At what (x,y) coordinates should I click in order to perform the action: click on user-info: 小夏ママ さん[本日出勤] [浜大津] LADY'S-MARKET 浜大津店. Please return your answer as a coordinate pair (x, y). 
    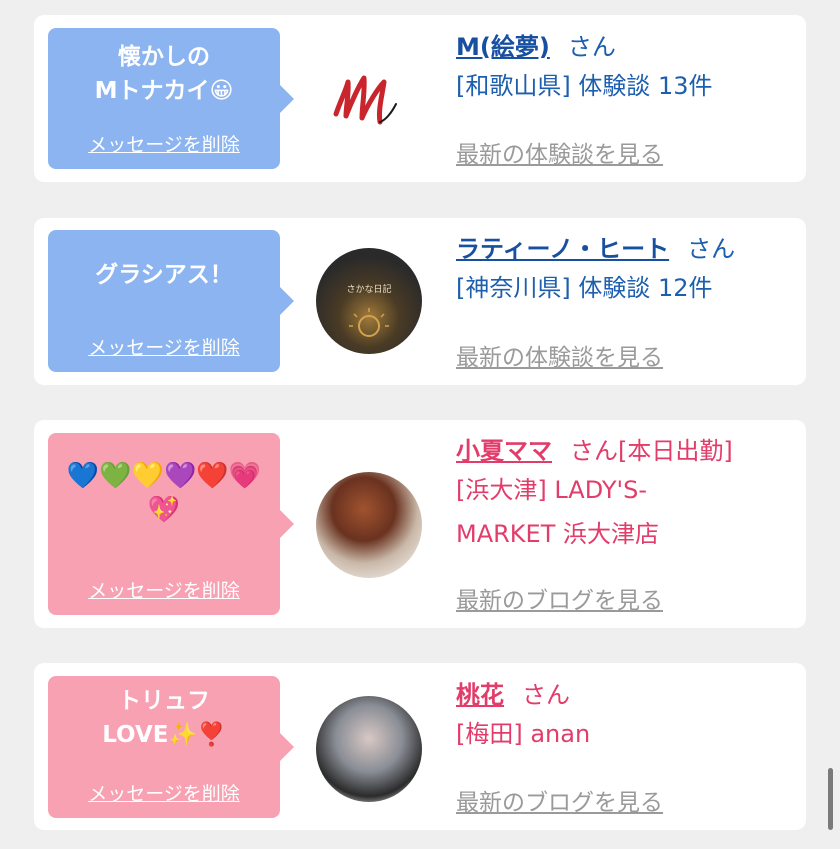
    Looking at the image, I should click on (626, 495).